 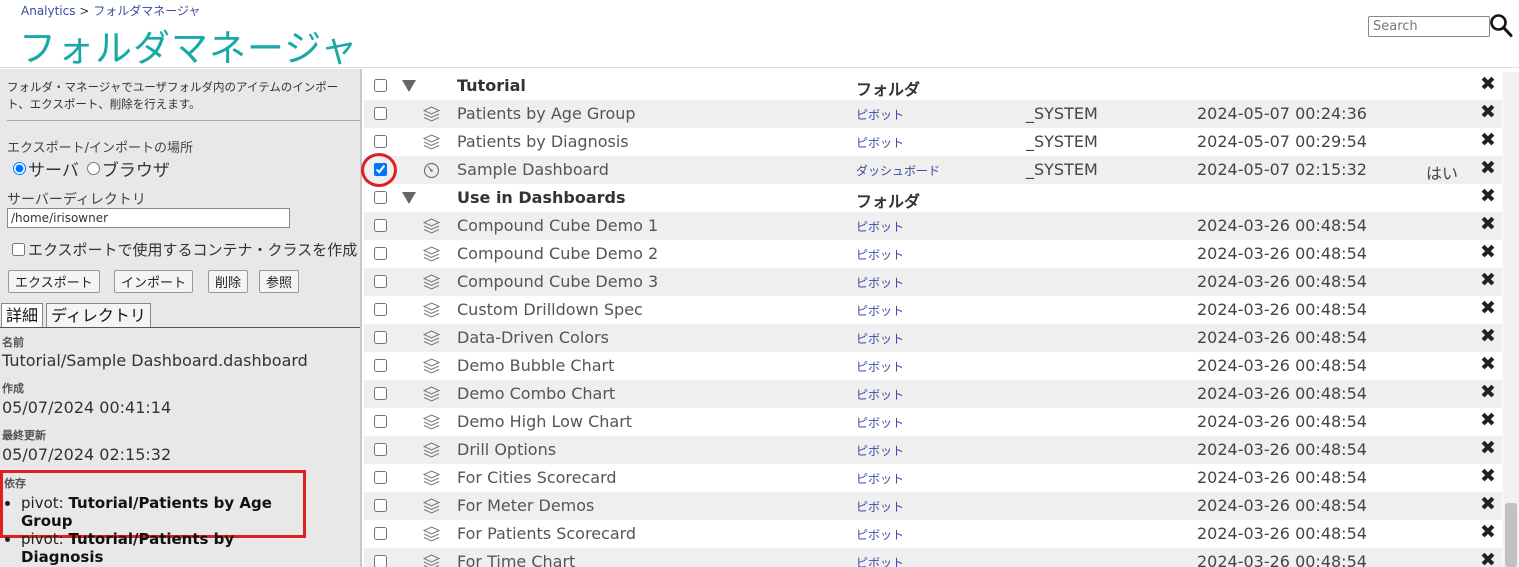 I want to click on item-row: For Meter Demos ピボット 2024-03-26 00:48:54 ✖, so click(x=933, y=506).